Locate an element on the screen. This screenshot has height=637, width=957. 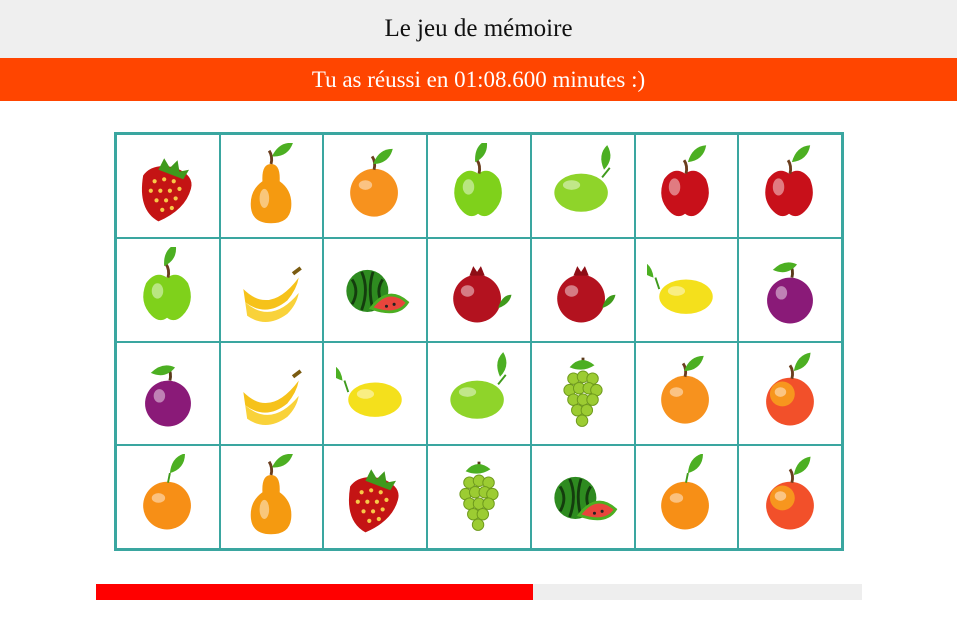
timer-progress-bar is located at coordinates (479, 592).